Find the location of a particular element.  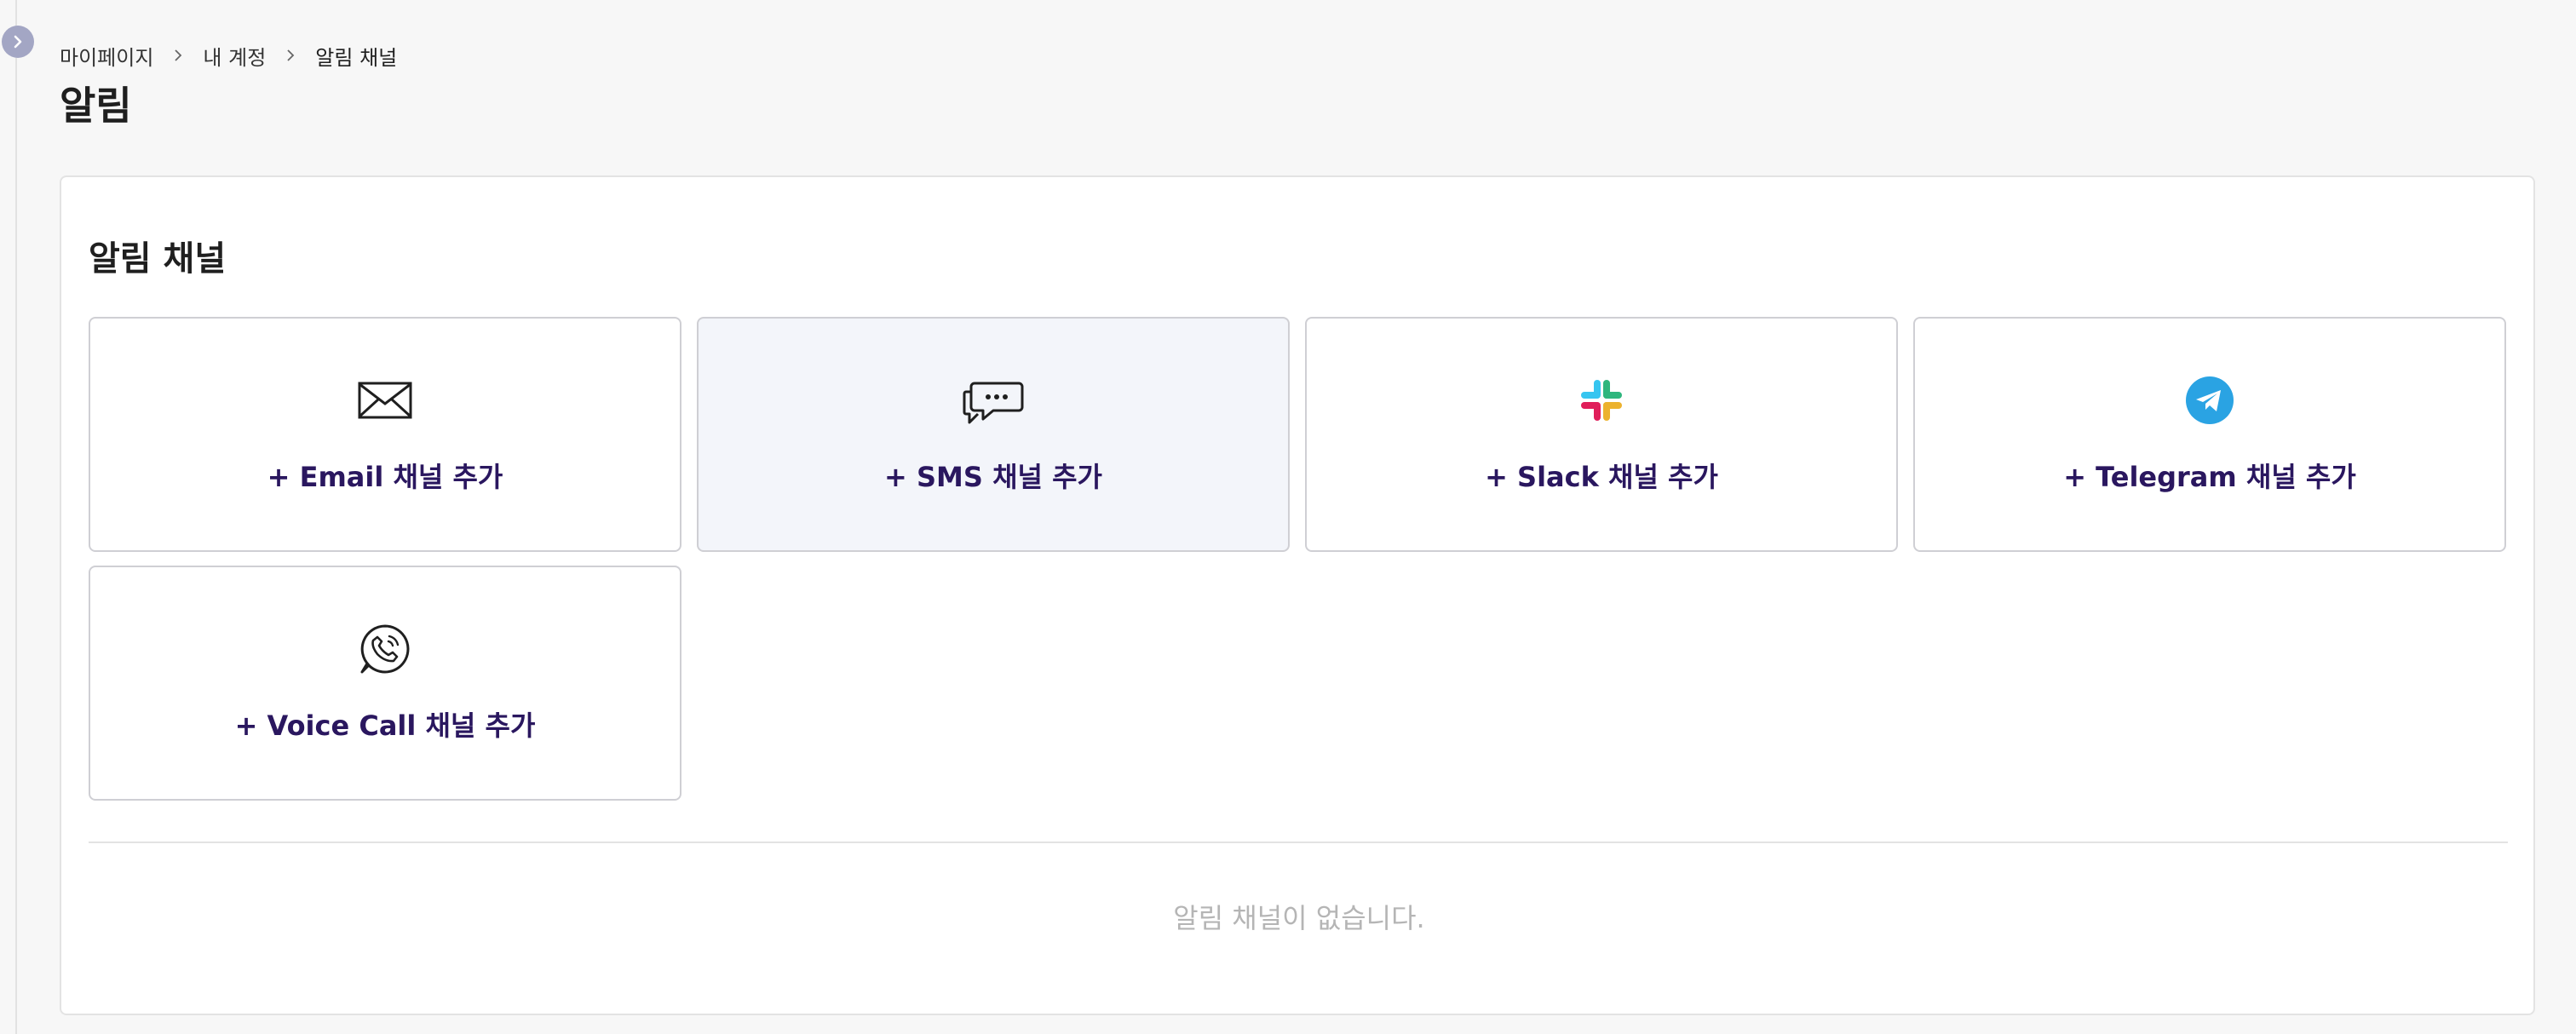

telegram-icon is located at coordinates (2209, 400).